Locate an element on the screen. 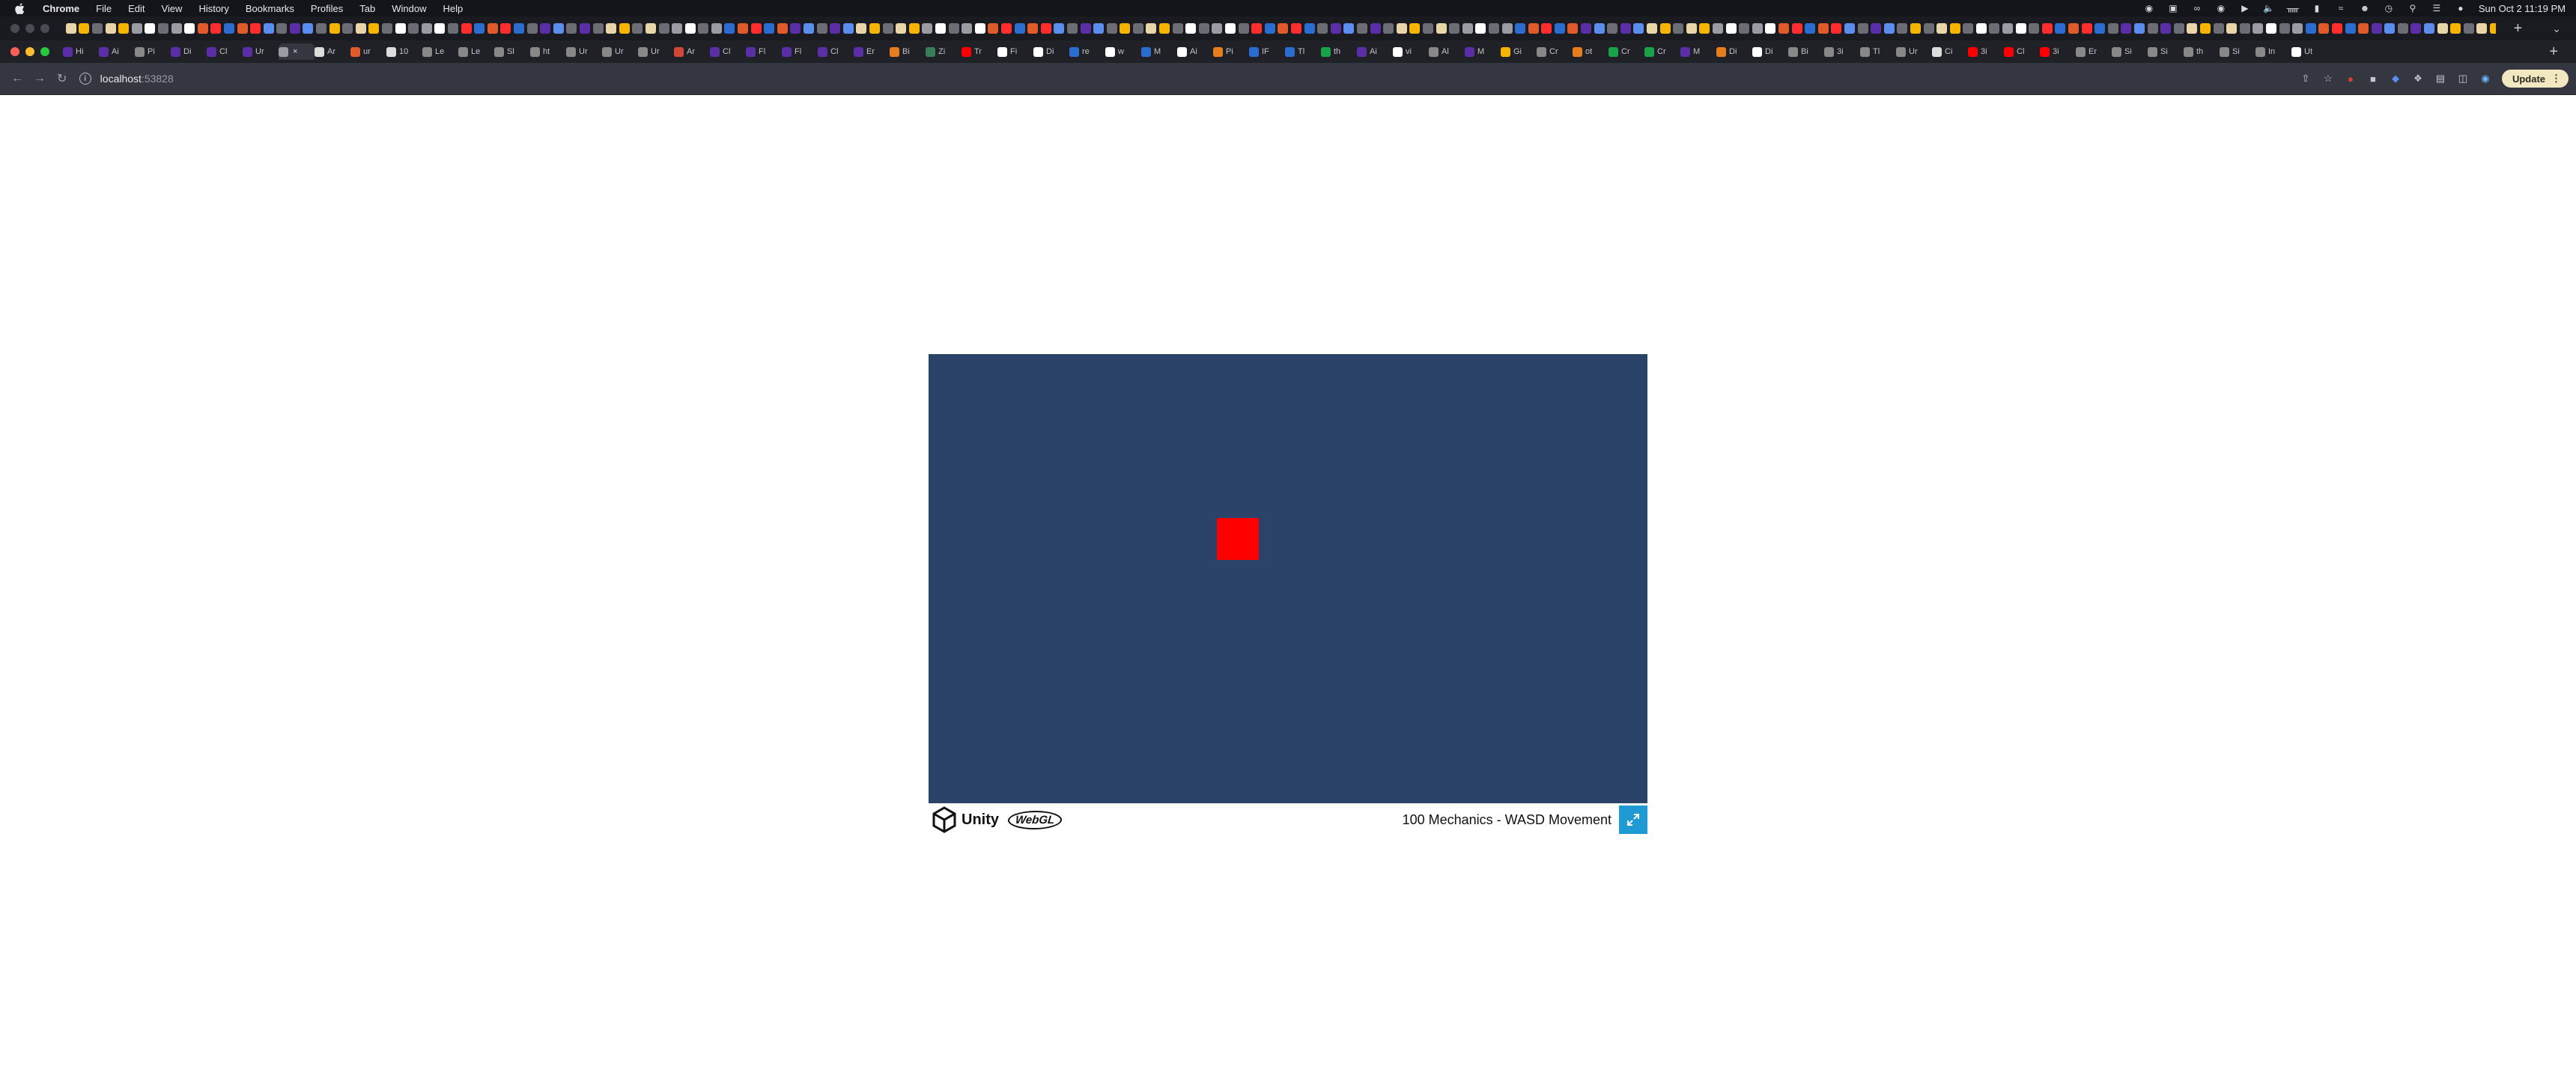 Image resolution: width=2576 pixels, height=1078 pixels. browser-tab: Bi is located at coordinates (1806, 51).